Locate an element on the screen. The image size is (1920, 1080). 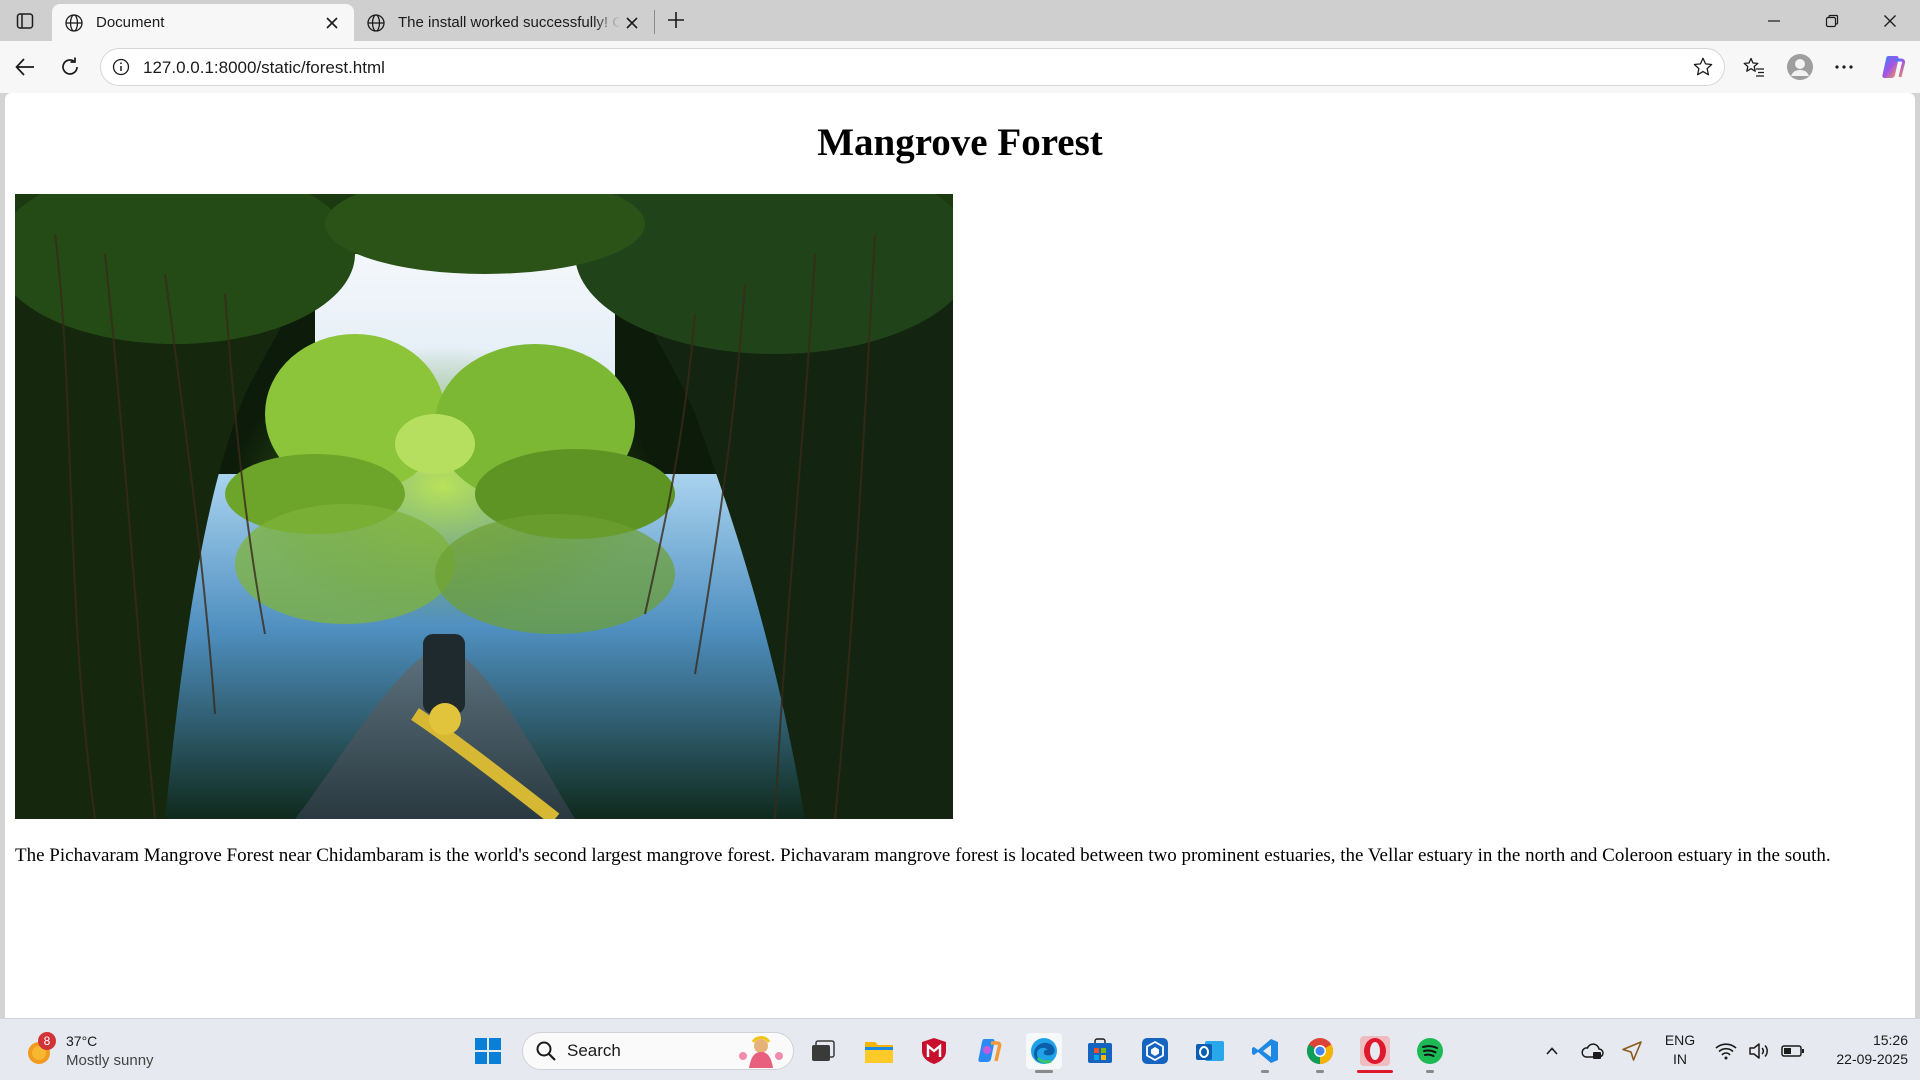
outlook-icon is located at coordinates (1210, 1051).